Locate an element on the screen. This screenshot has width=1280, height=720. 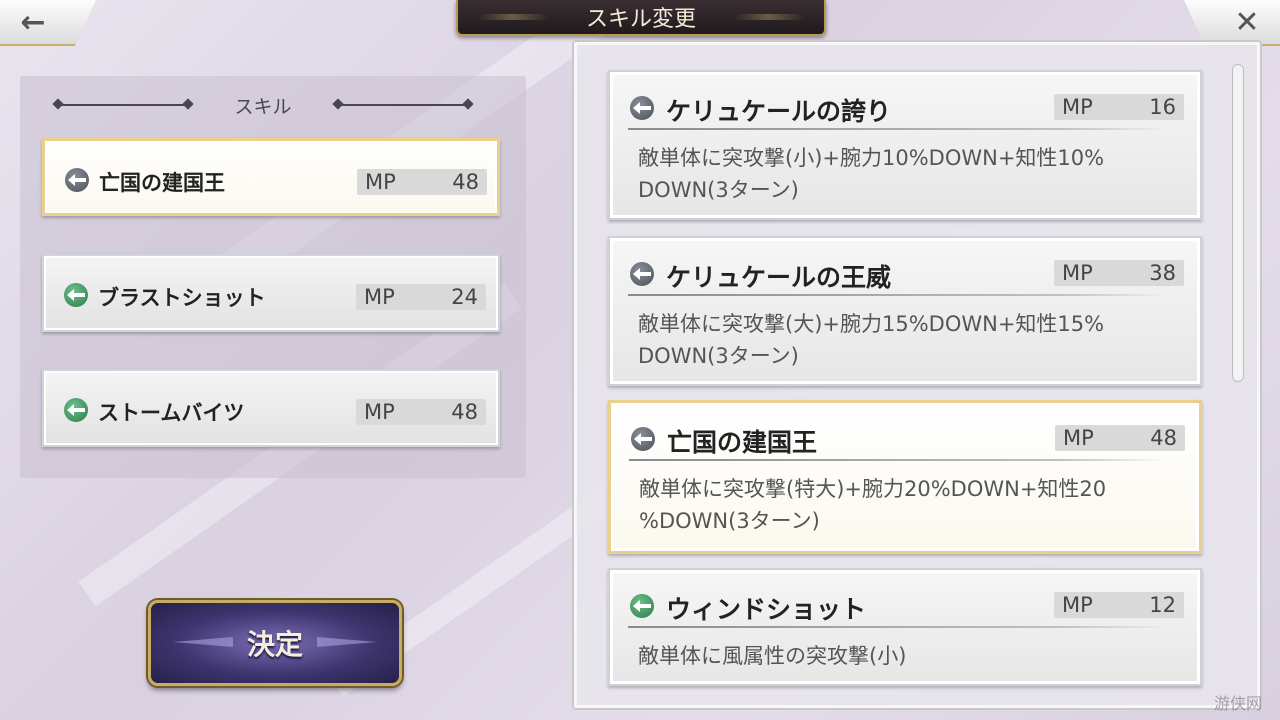
skill-description: 敵単体に突攻撃(大)+腕力15%DOWN+知性15% DOWN(3ターン) is located at coordinates (908, 340).